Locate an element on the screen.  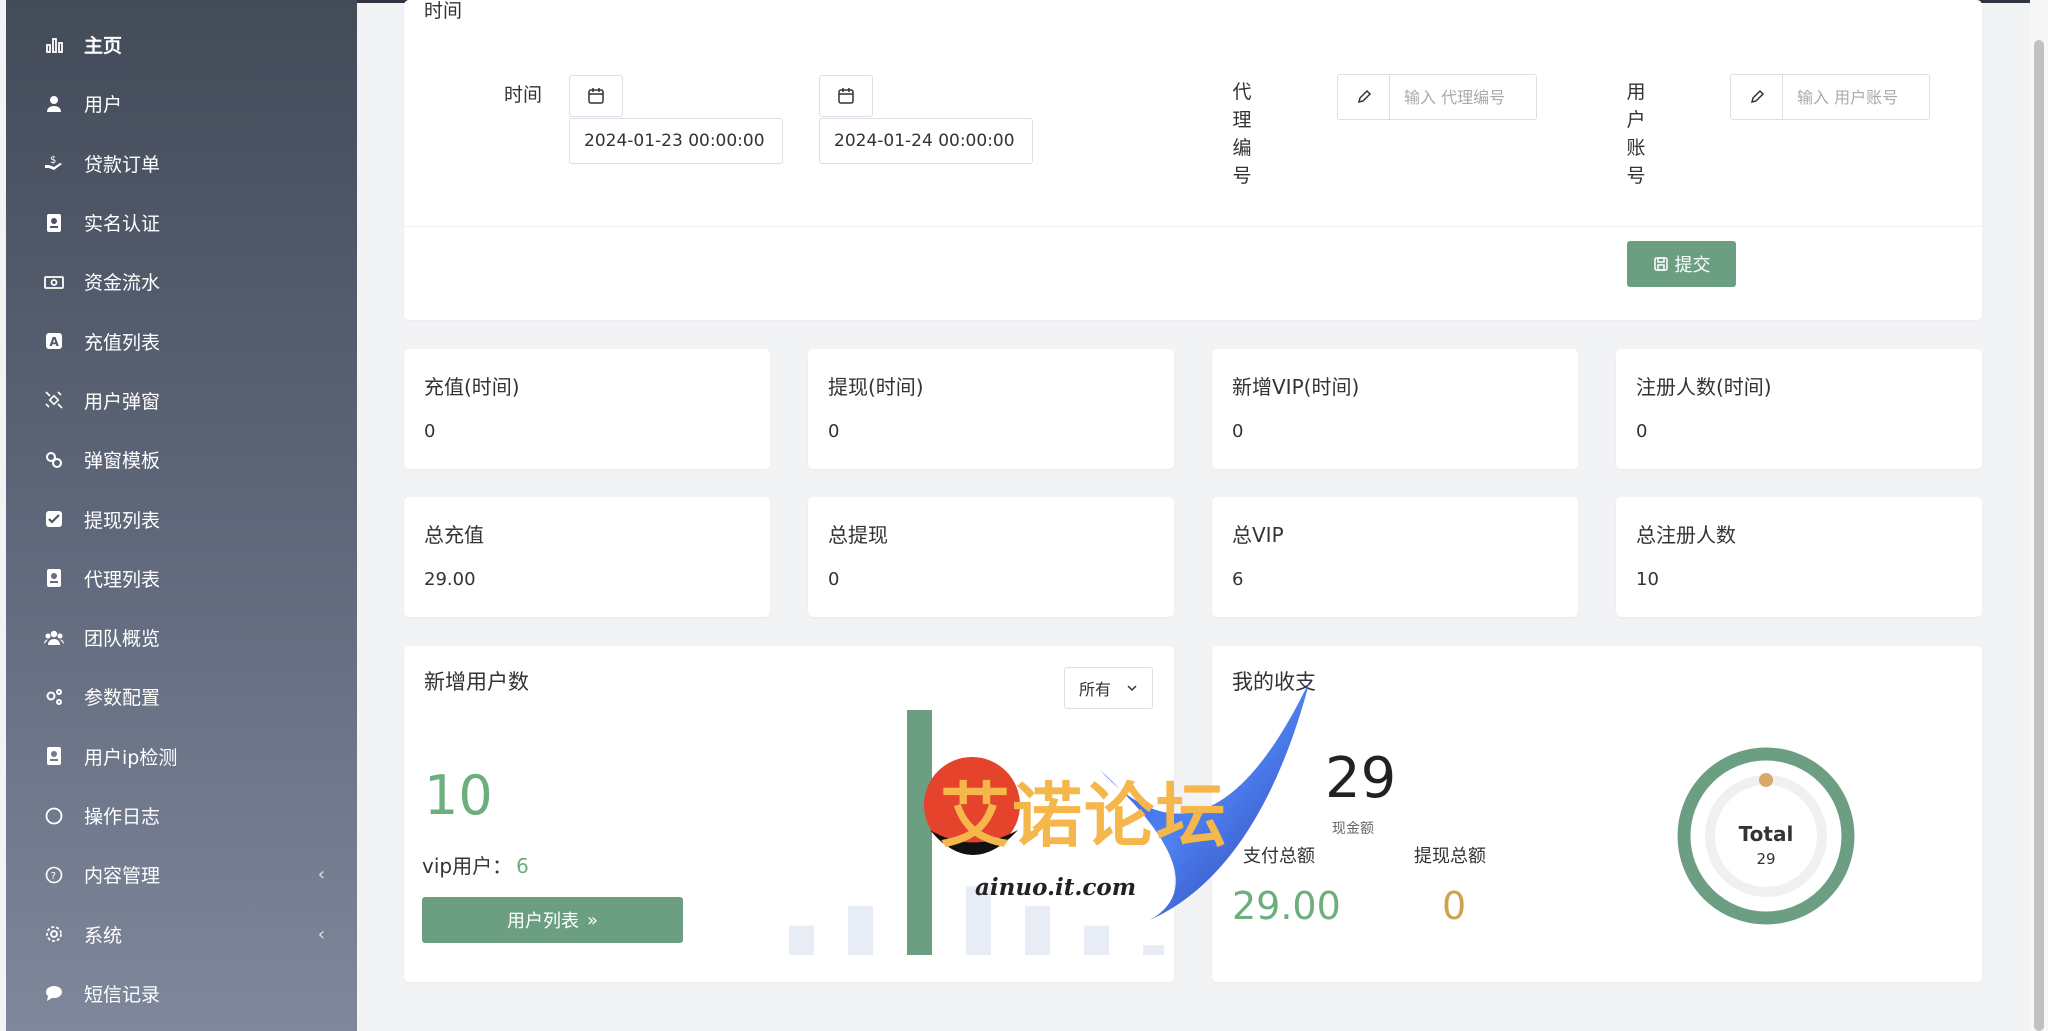
donut-title: Total is located at coordinates (1766, 834).